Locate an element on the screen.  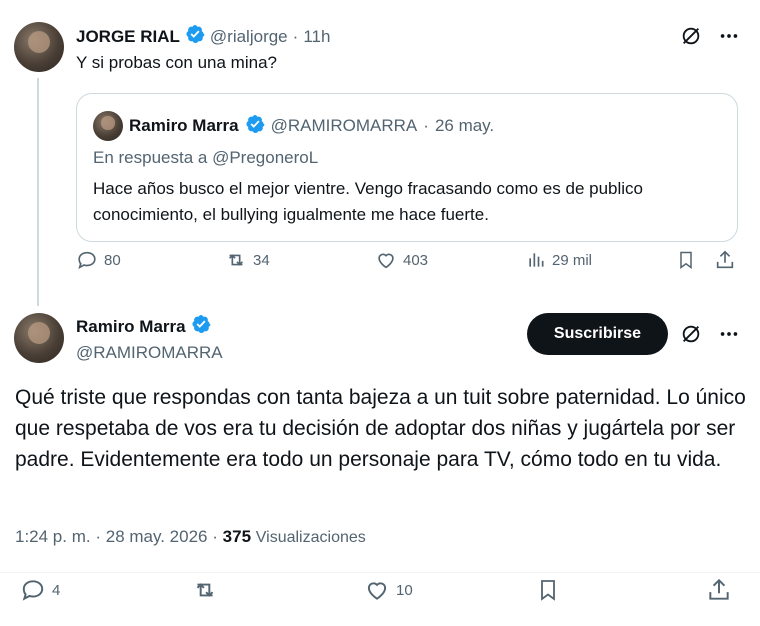
main-tweet-top-actions is located at coordinates (710, 334).